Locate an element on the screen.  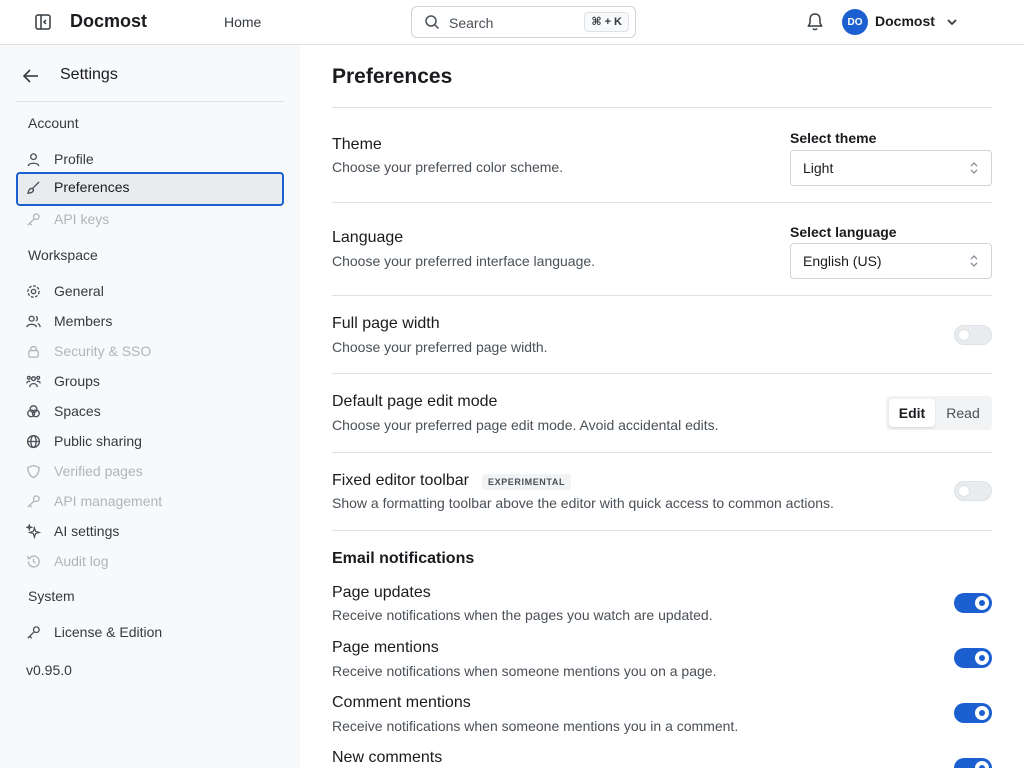
top-header: Docmost Home Search ⌘ + K DO Docmost is located at coordinates (512, 22).